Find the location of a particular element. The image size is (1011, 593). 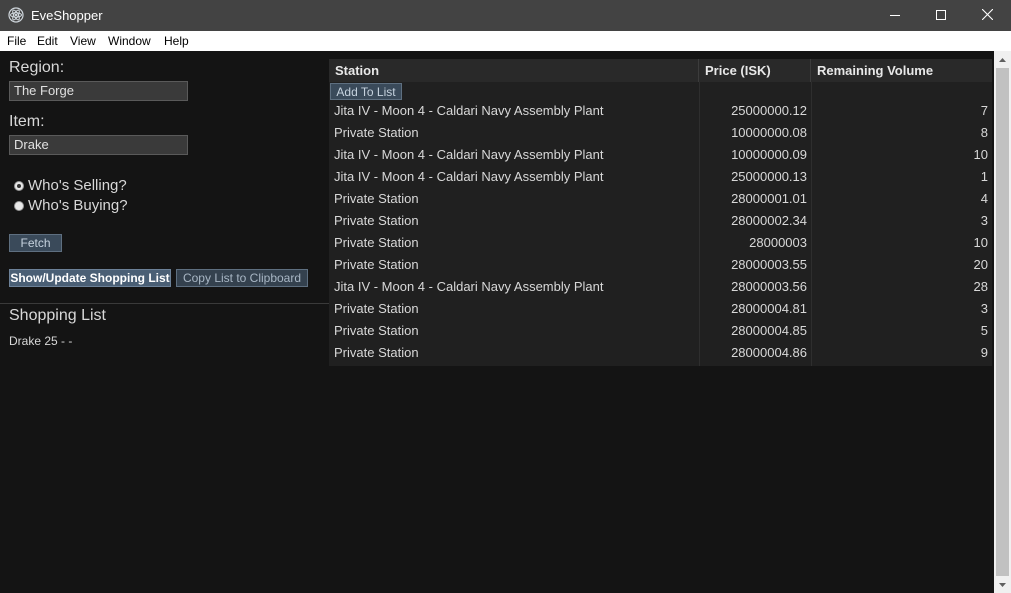

minimize-button is located at coordinates (895, 15).